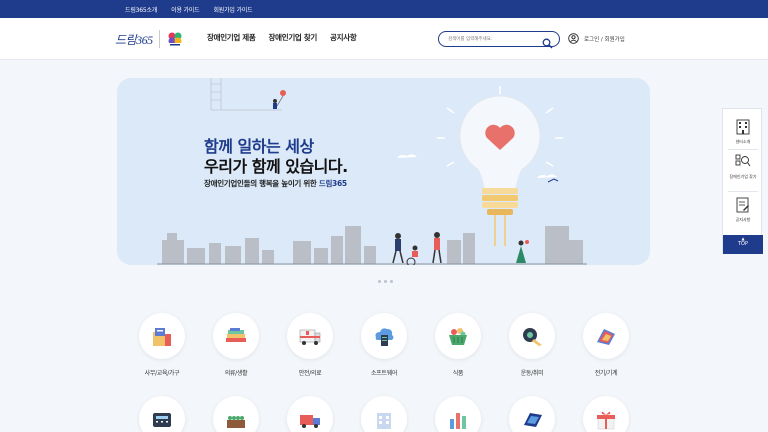 The height and width of the screenshot is (432, 768). Describe the element at coordinates (384, 9) in the screenshot. I see `top-utility-bar: 드림365소개 이용 가이드 회원가입 가이드` at that location.